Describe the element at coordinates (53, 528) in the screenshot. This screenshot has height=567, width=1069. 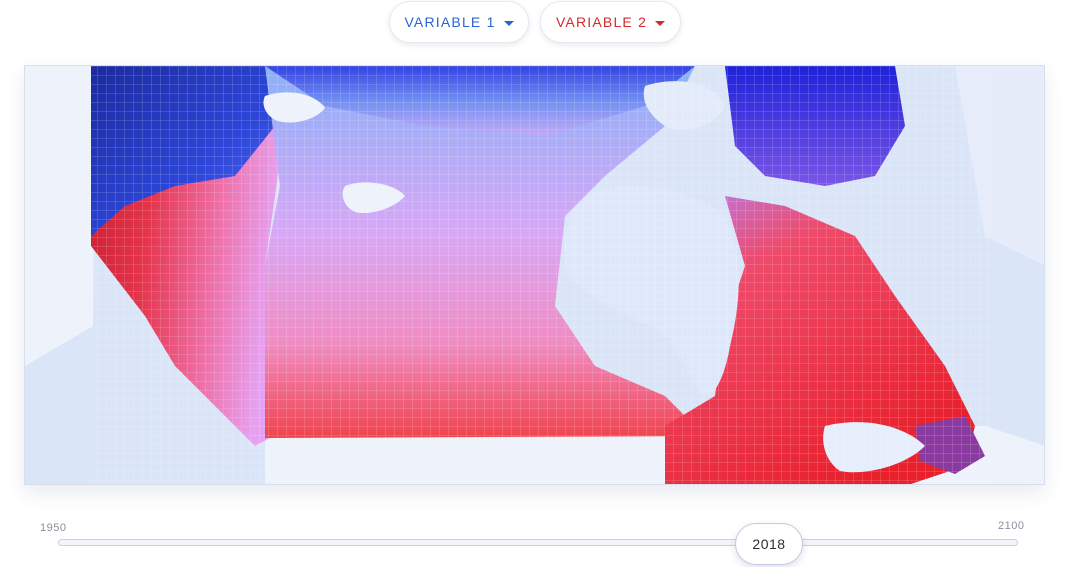
I see `timeline-start-year: 1950` at that location.